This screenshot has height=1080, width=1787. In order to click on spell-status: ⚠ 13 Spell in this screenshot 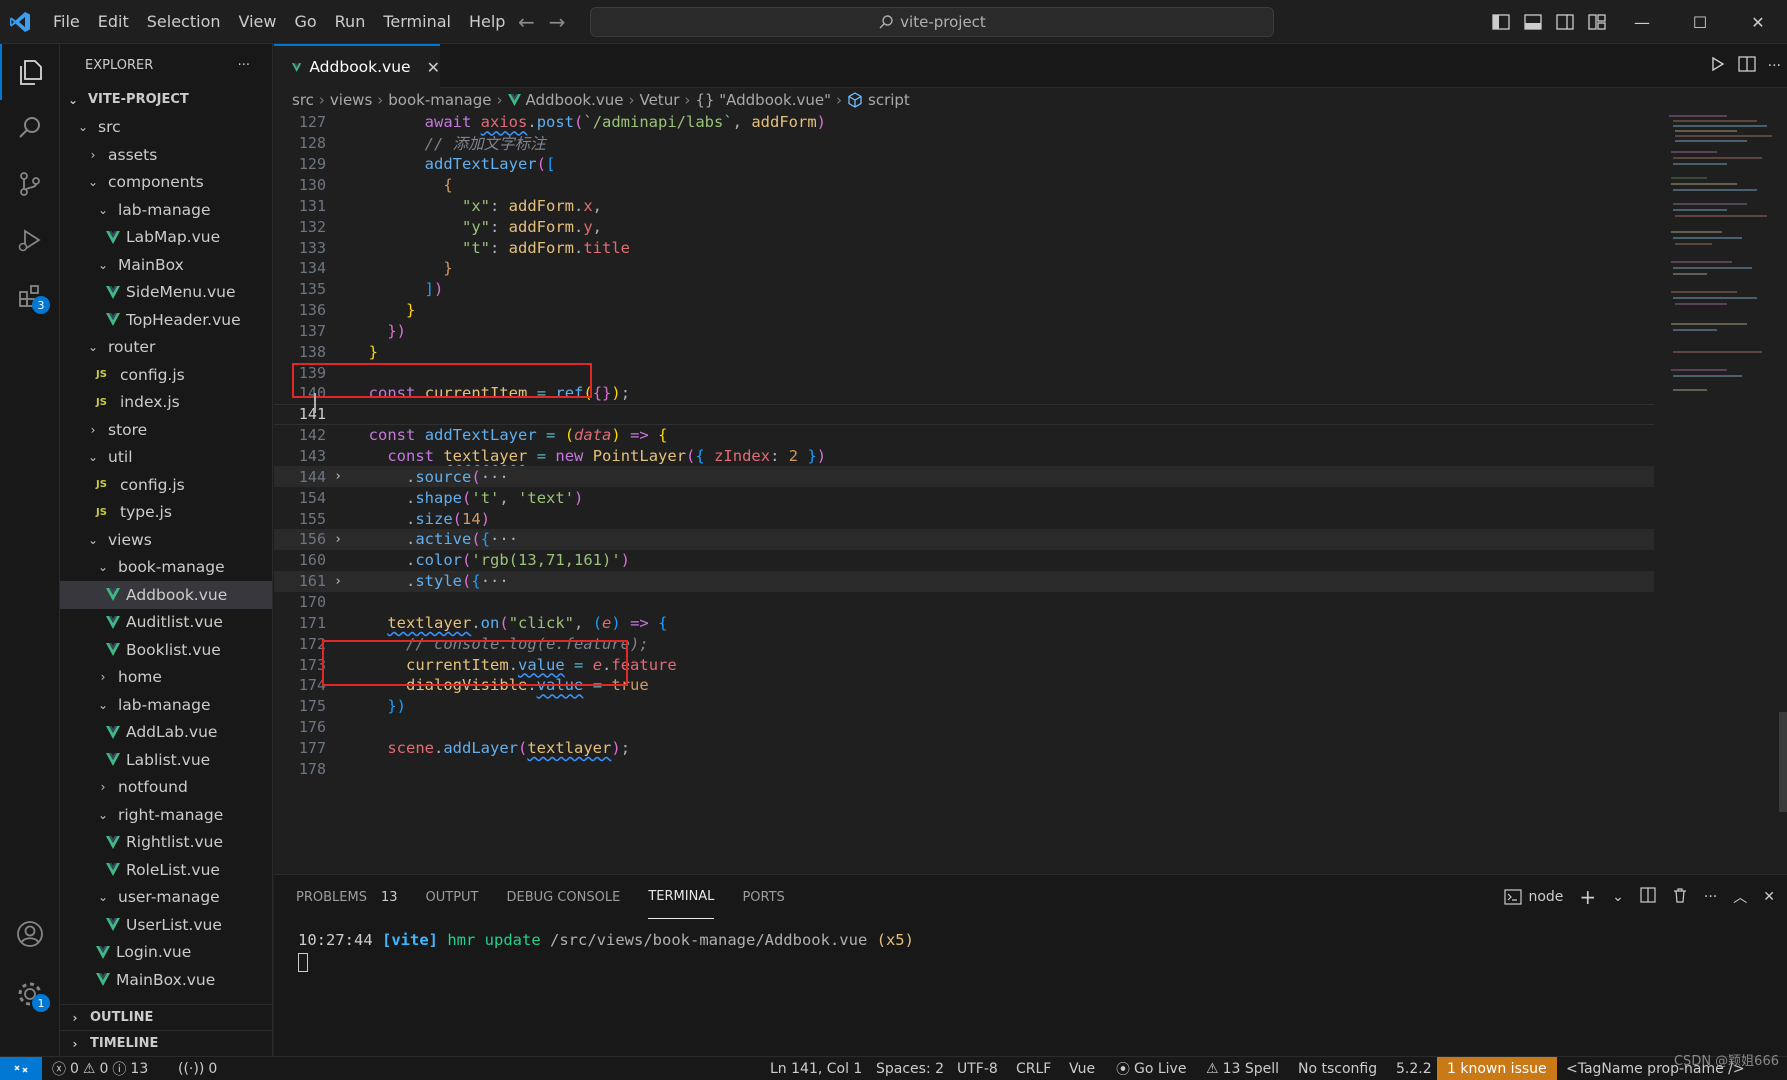, I will do `click(1242, 1068)`.